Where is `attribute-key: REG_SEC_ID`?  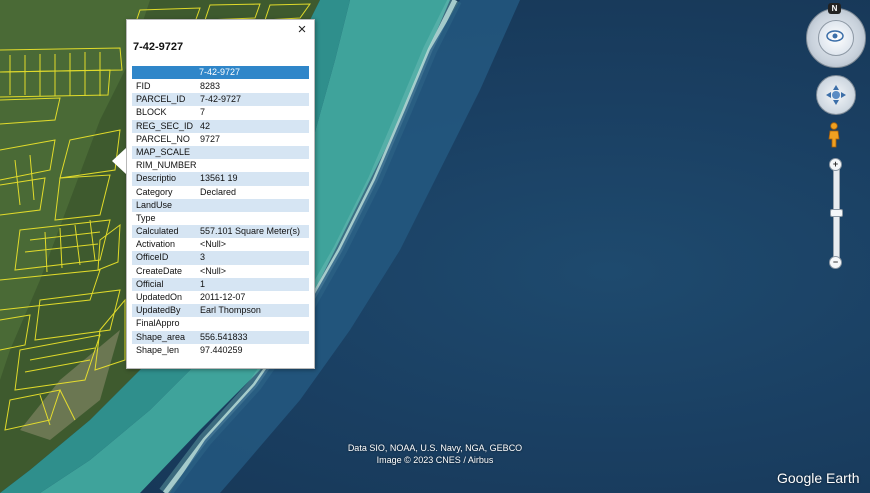 attribute-key: REG_SEC_ID is located at coordinates (165, 125).